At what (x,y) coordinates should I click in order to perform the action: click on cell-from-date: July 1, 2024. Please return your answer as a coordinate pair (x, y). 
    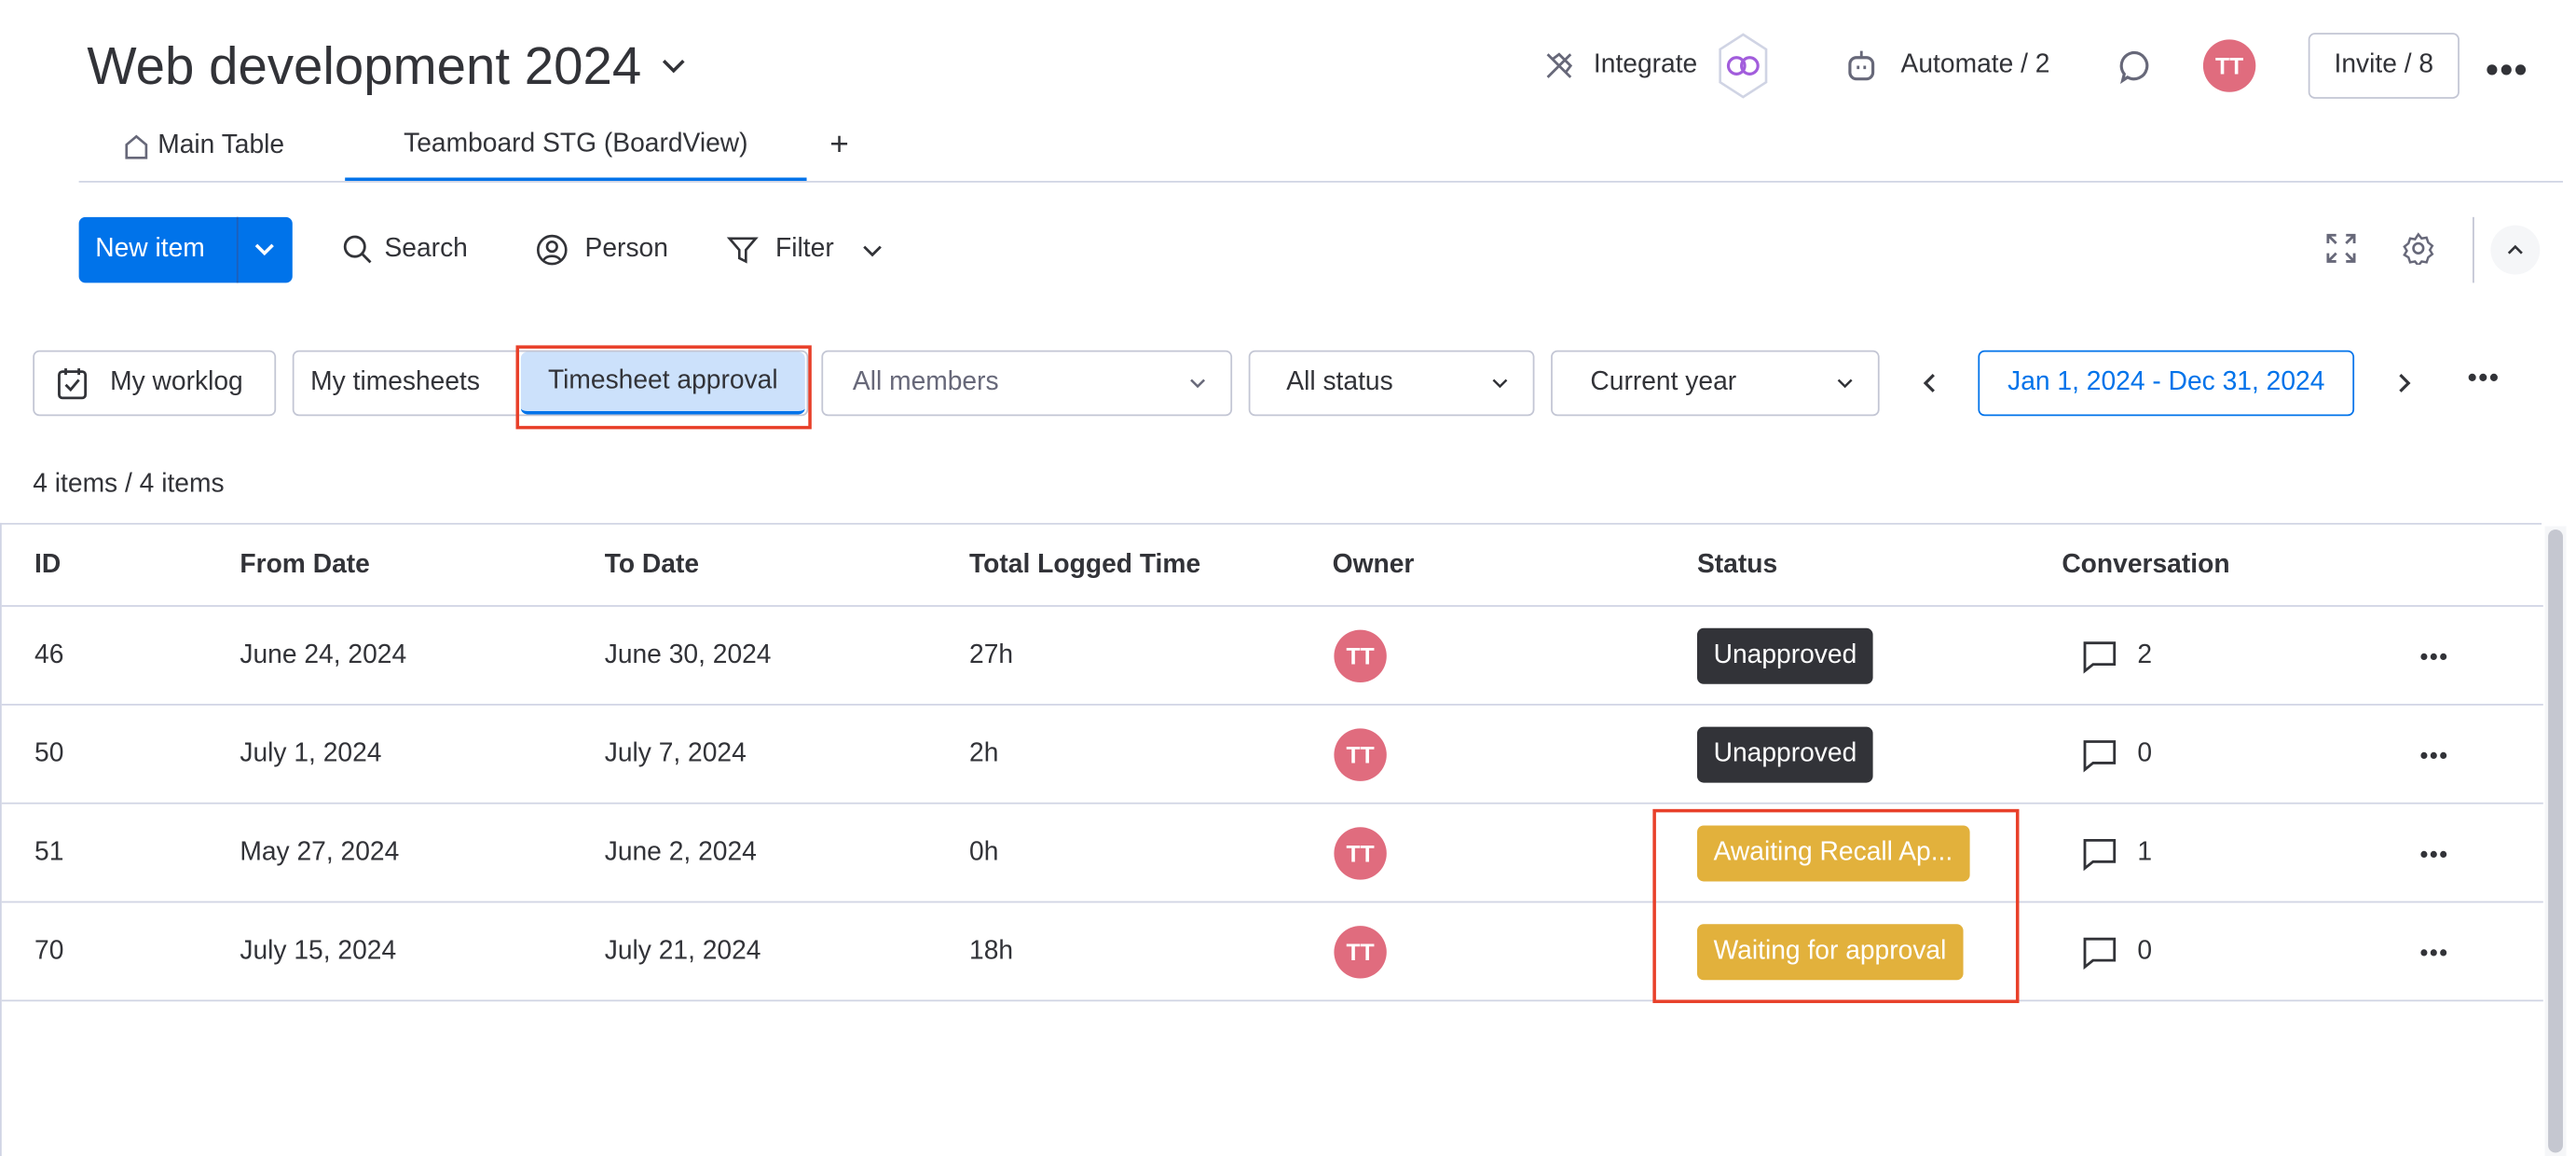
    Looking at the image, I should click on (311, 753).